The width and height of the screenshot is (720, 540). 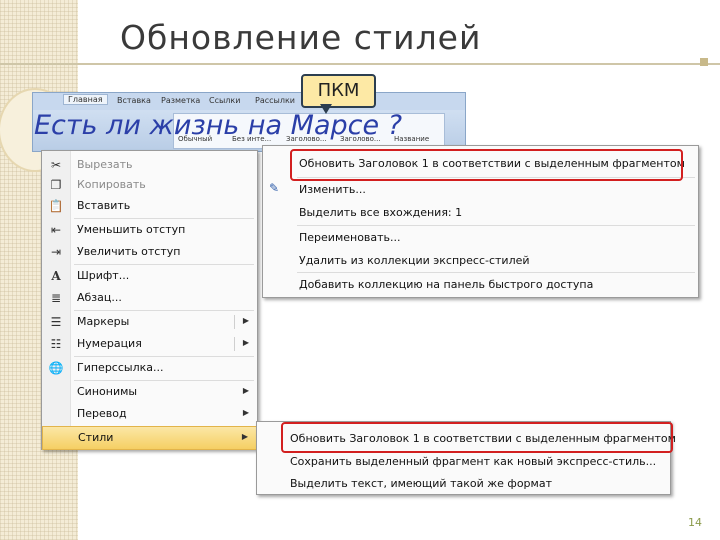 What do you see at coordinates (149, 252) in the screenshot?
I see `menu-item-increase-indent: ⇥ Увеличить отступ` at bounding box center [149, 252].